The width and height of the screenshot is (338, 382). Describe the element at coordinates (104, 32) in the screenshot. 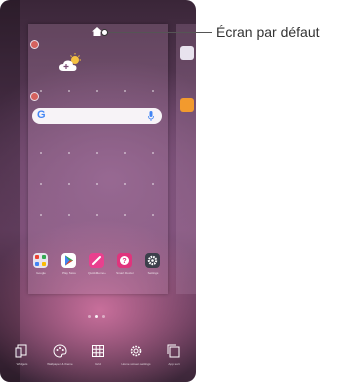

I see `callout-marker` at that location.